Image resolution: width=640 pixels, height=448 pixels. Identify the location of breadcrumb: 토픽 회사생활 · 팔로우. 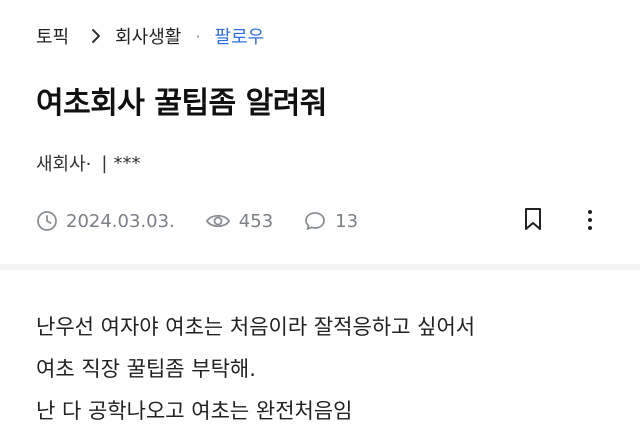
(150, 36).